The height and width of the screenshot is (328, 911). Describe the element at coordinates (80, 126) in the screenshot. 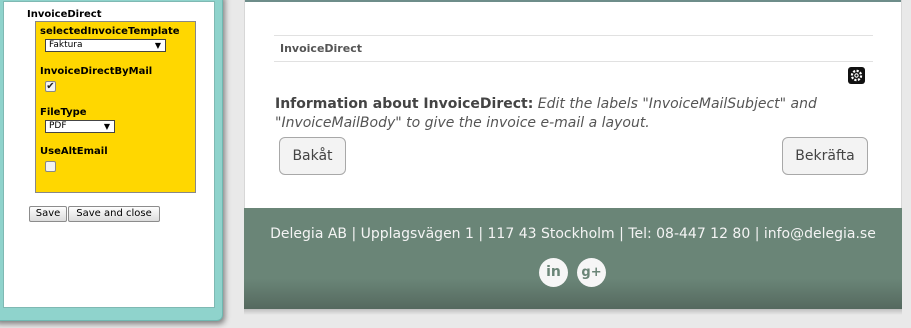

I see `file-type-select: PDF ▼` at that location.